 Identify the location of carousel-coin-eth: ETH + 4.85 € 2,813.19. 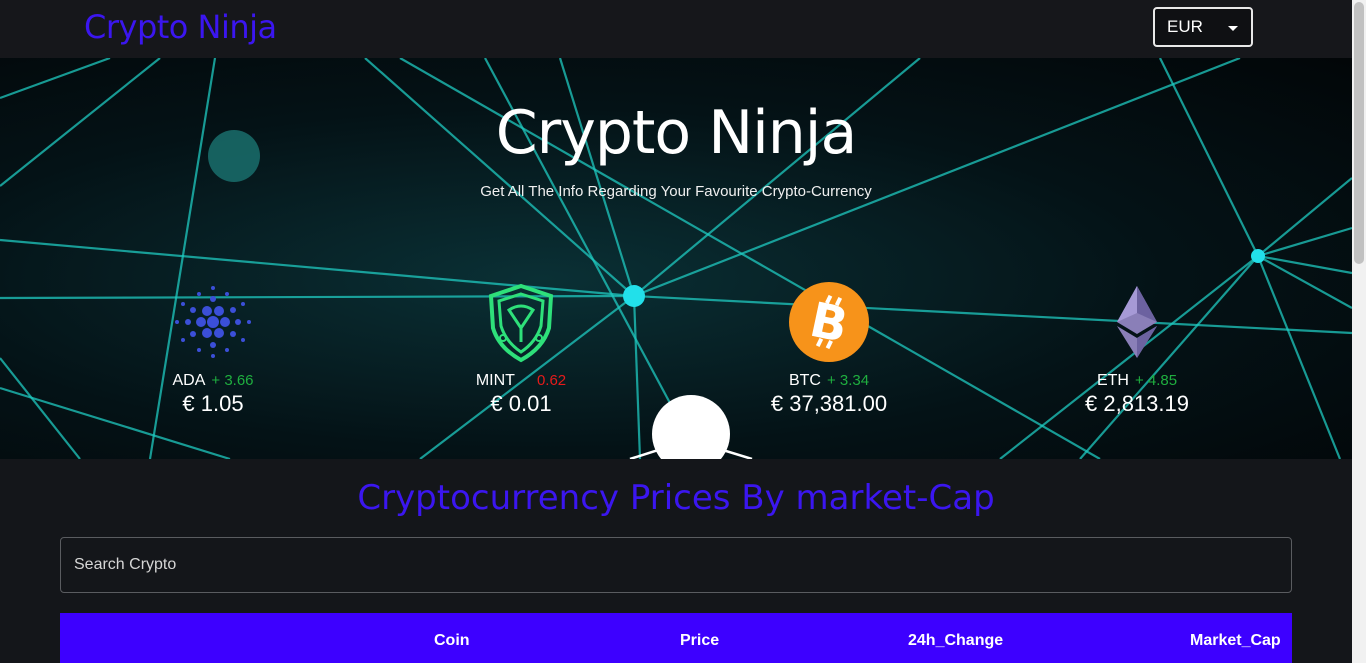
(1137, 348).